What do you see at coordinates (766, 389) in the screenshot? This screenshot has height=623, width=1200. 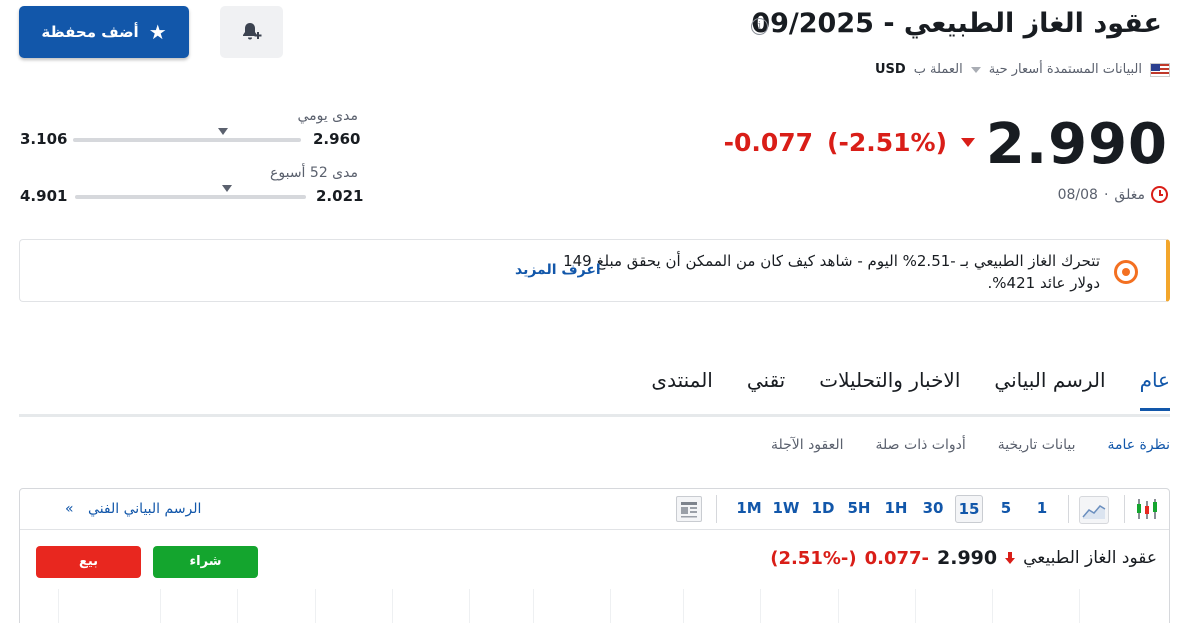 I see `tab-technical: تقني` at bounding box center [766, 389].